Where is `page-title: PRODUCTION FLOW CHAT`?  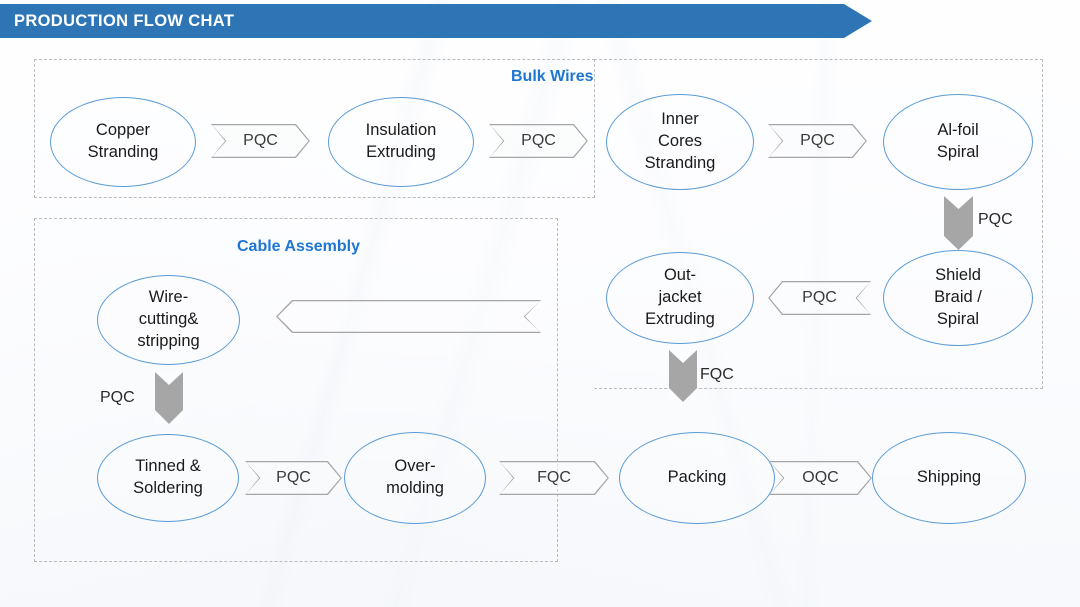
page-title: PRODUCTION FLOW CHAT is located at coordinates (124, 20).